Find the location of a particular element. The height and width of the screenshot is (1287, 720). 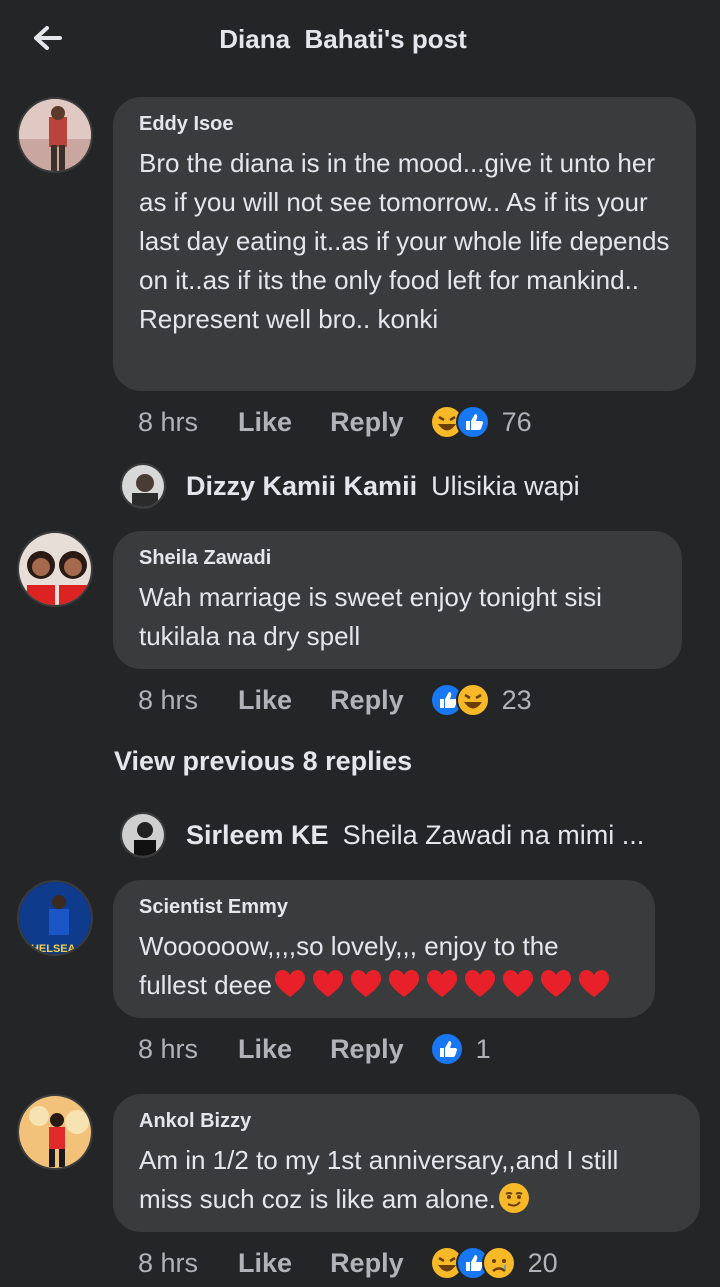

comment-author: Ankol Bizzy is located at coordinates (406, 1121).